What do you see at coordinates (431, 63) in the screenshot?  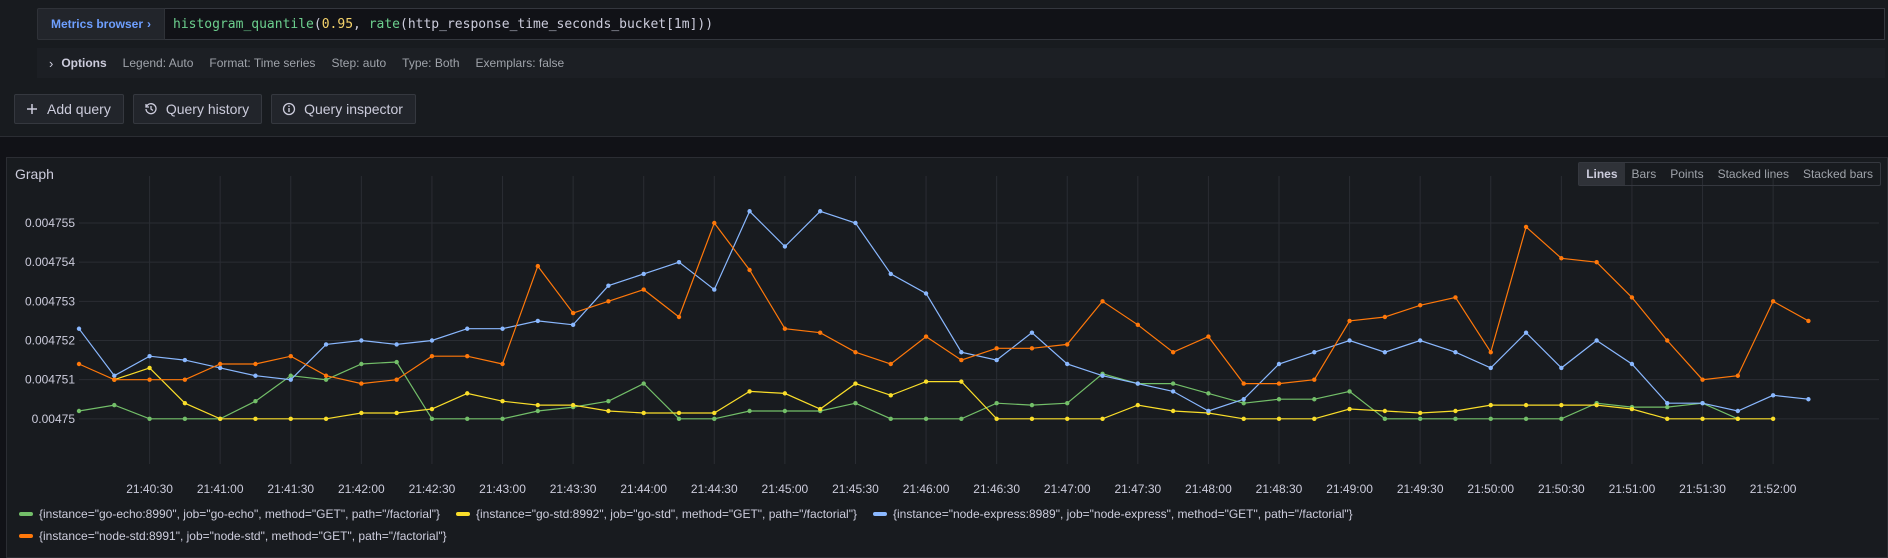 I see `option-type: Type: Both` at bounding box center [431, 63].